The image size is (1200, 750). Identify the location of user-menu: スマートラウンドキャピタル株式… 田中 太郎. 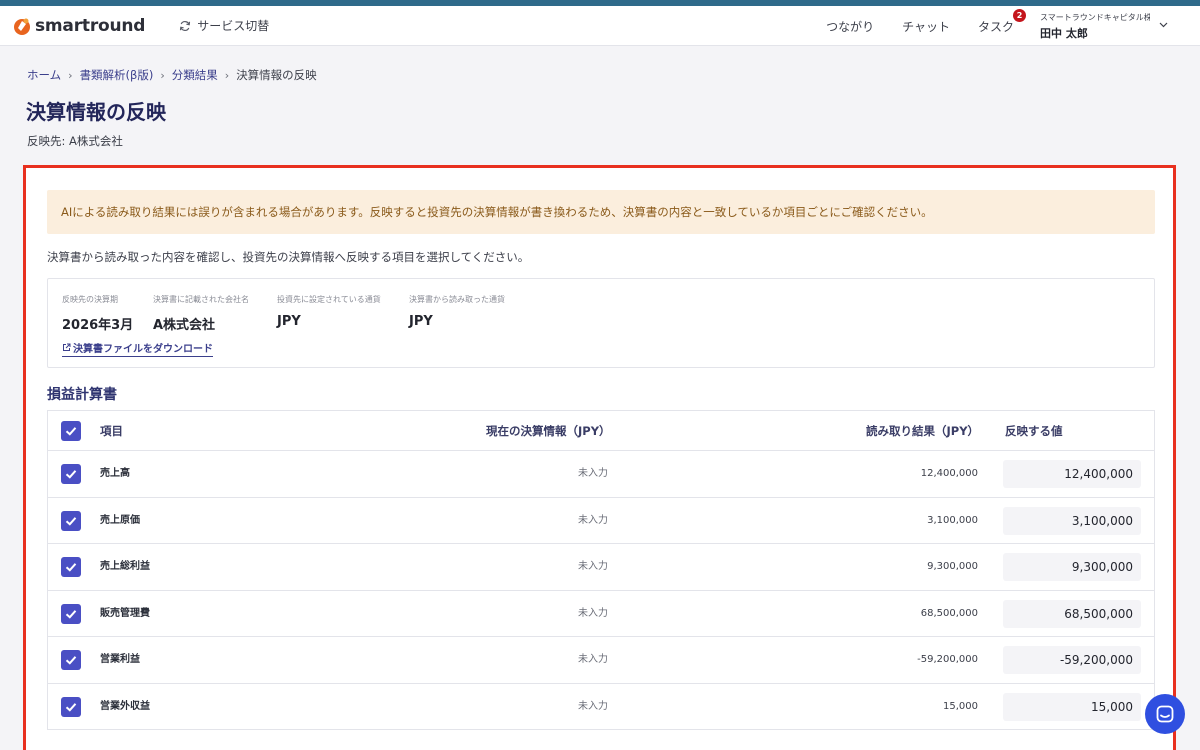
(1115, 26).